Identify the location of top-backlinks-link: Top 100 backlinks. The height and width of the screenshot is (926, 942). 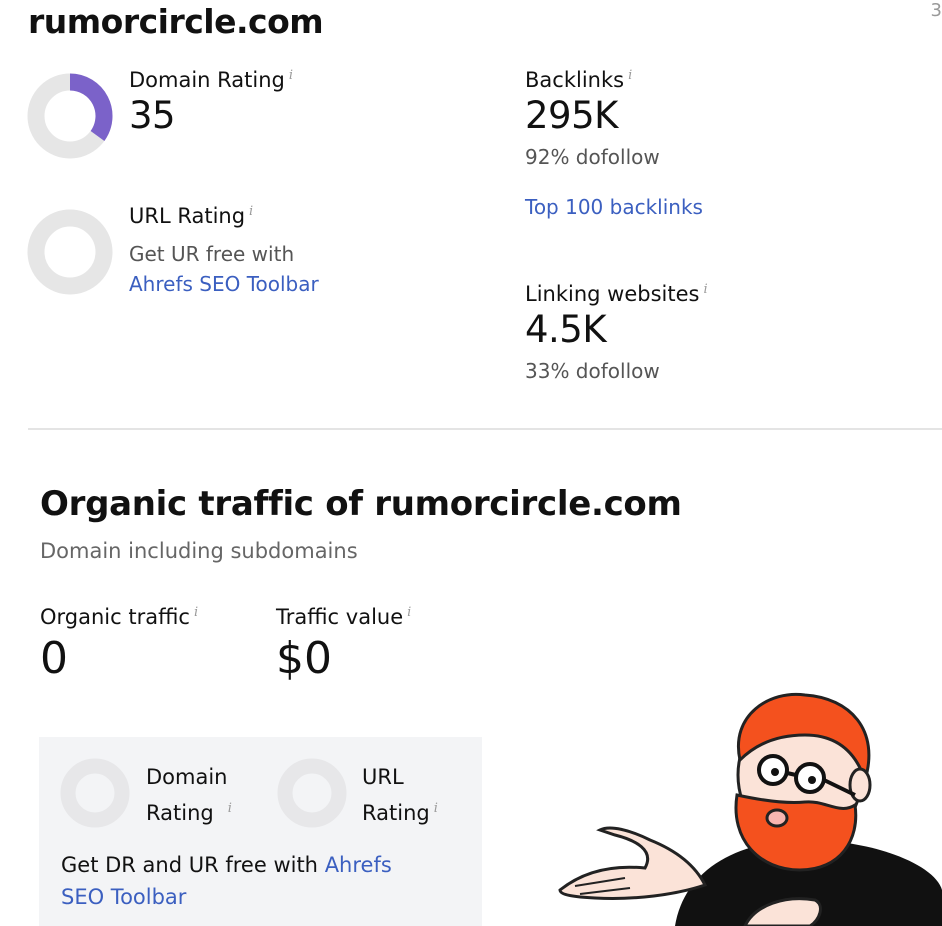
(614, 207).